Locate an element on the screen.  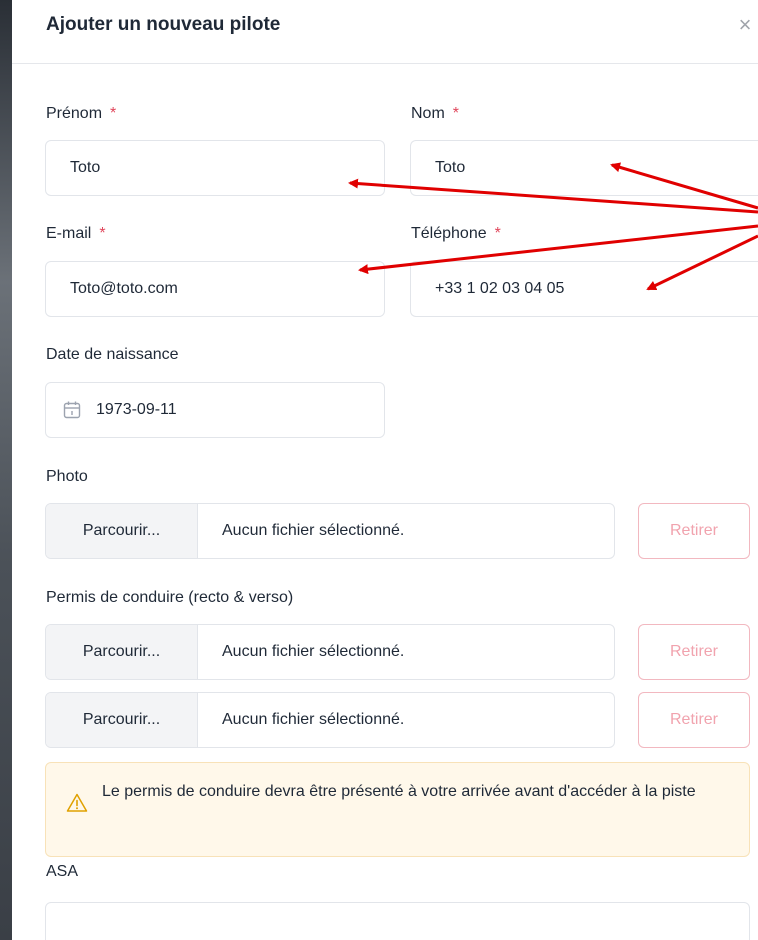
photo-file-status: Aucun fichier sélectionné. is located at coordinates (313, 530).